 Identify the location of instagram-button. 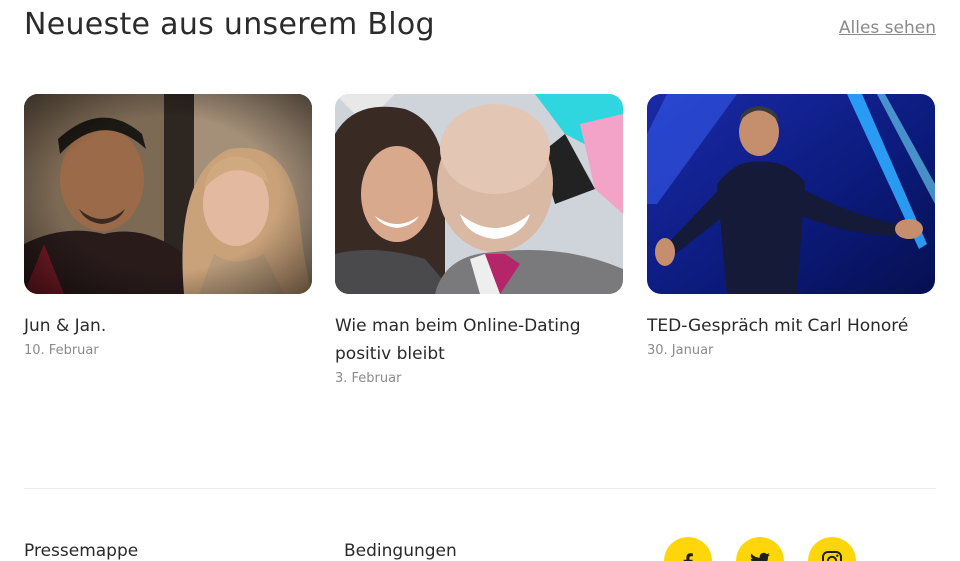
(832, 549).